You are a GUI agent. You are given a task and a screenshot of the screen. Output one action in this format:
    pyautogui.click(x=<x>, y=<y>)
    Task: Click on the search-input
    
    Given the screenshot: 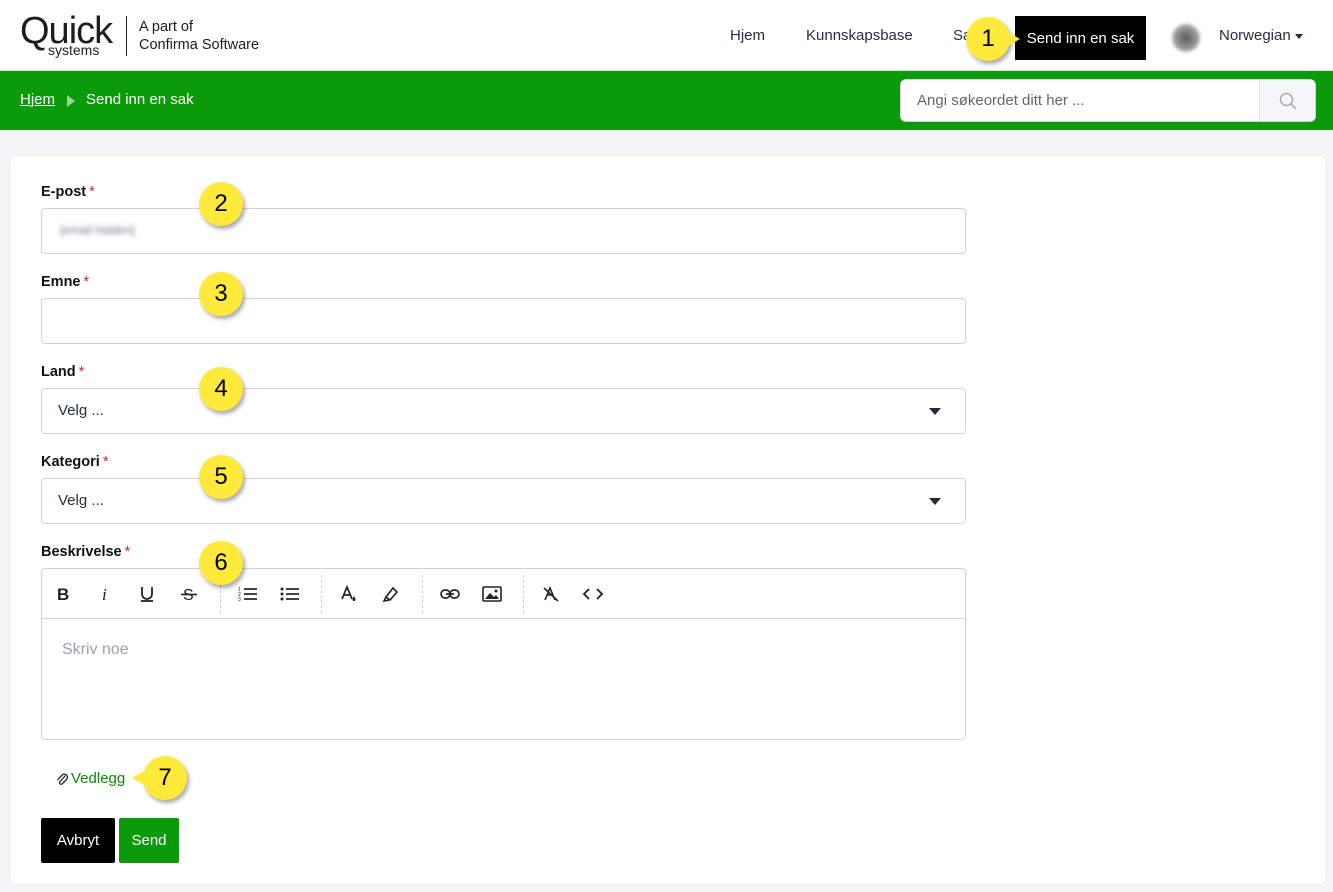 What is the action you would take?
    pyautogui.click(x=1080, y=100)
    